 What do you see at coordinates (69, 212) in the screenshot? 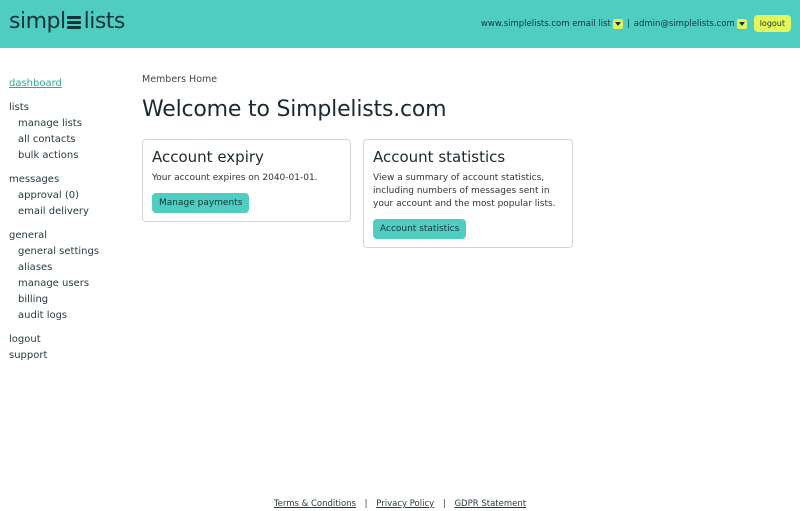
I see `sidebar-item-email-delivery: email delivery` at bounding box center [69, 212].